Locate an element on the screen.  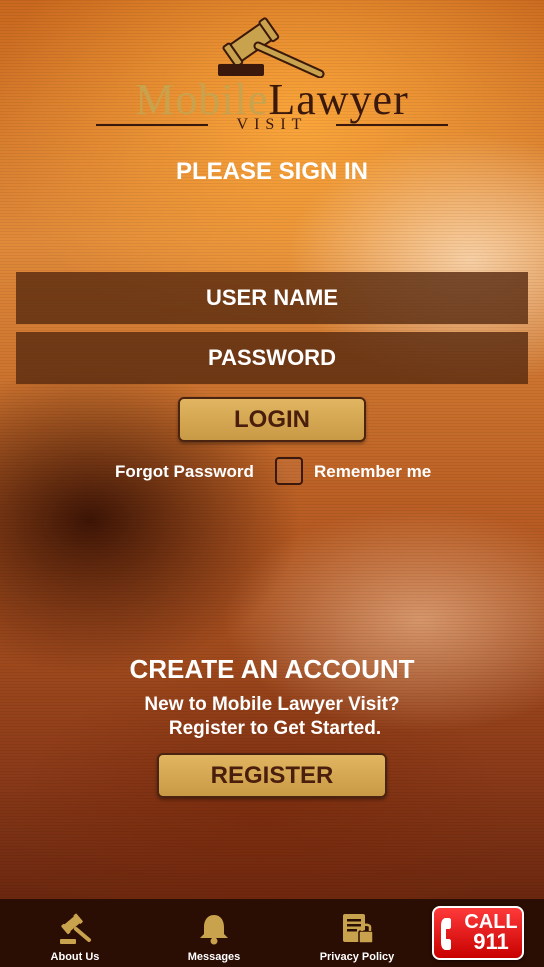
register-button: REGISTER is located at coordinates (272, 775).